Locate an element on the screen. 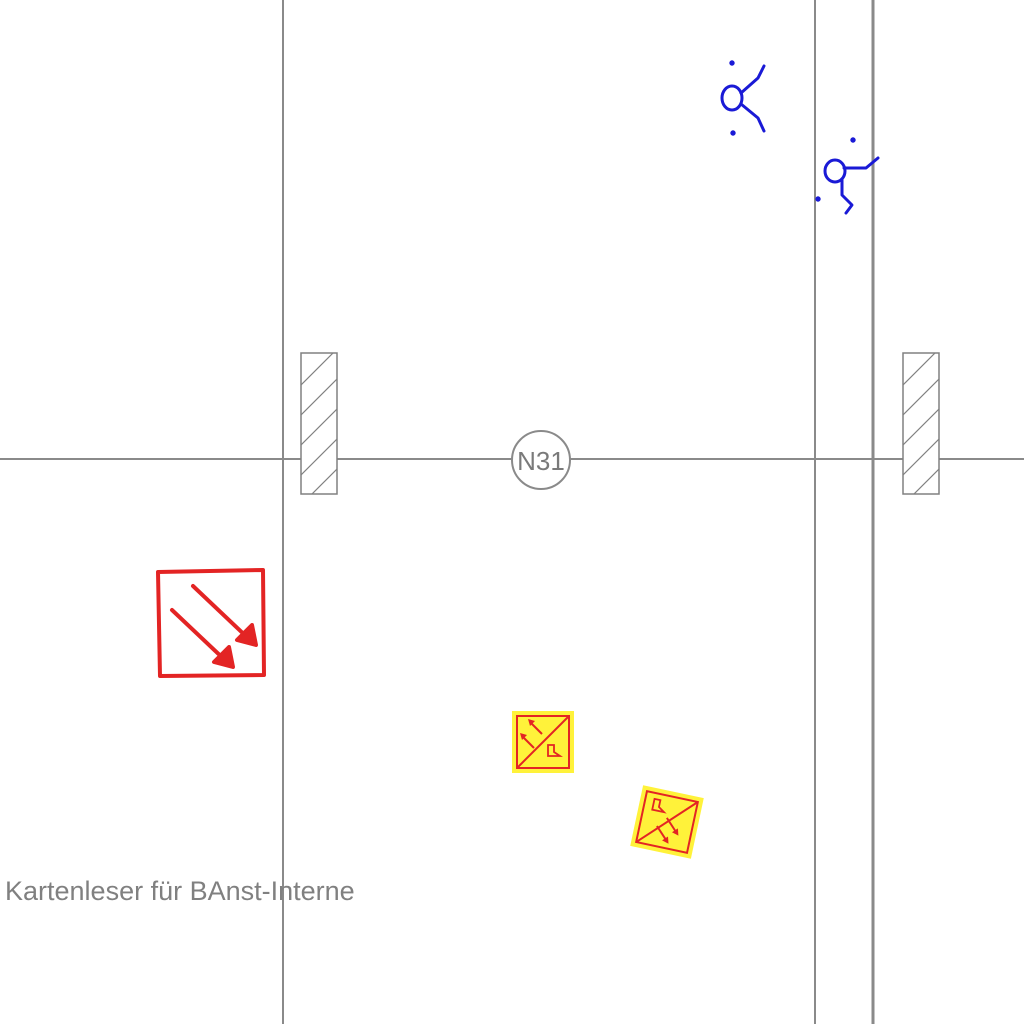  grid-reference-marker: N31 is located at coordinates (541, 460).